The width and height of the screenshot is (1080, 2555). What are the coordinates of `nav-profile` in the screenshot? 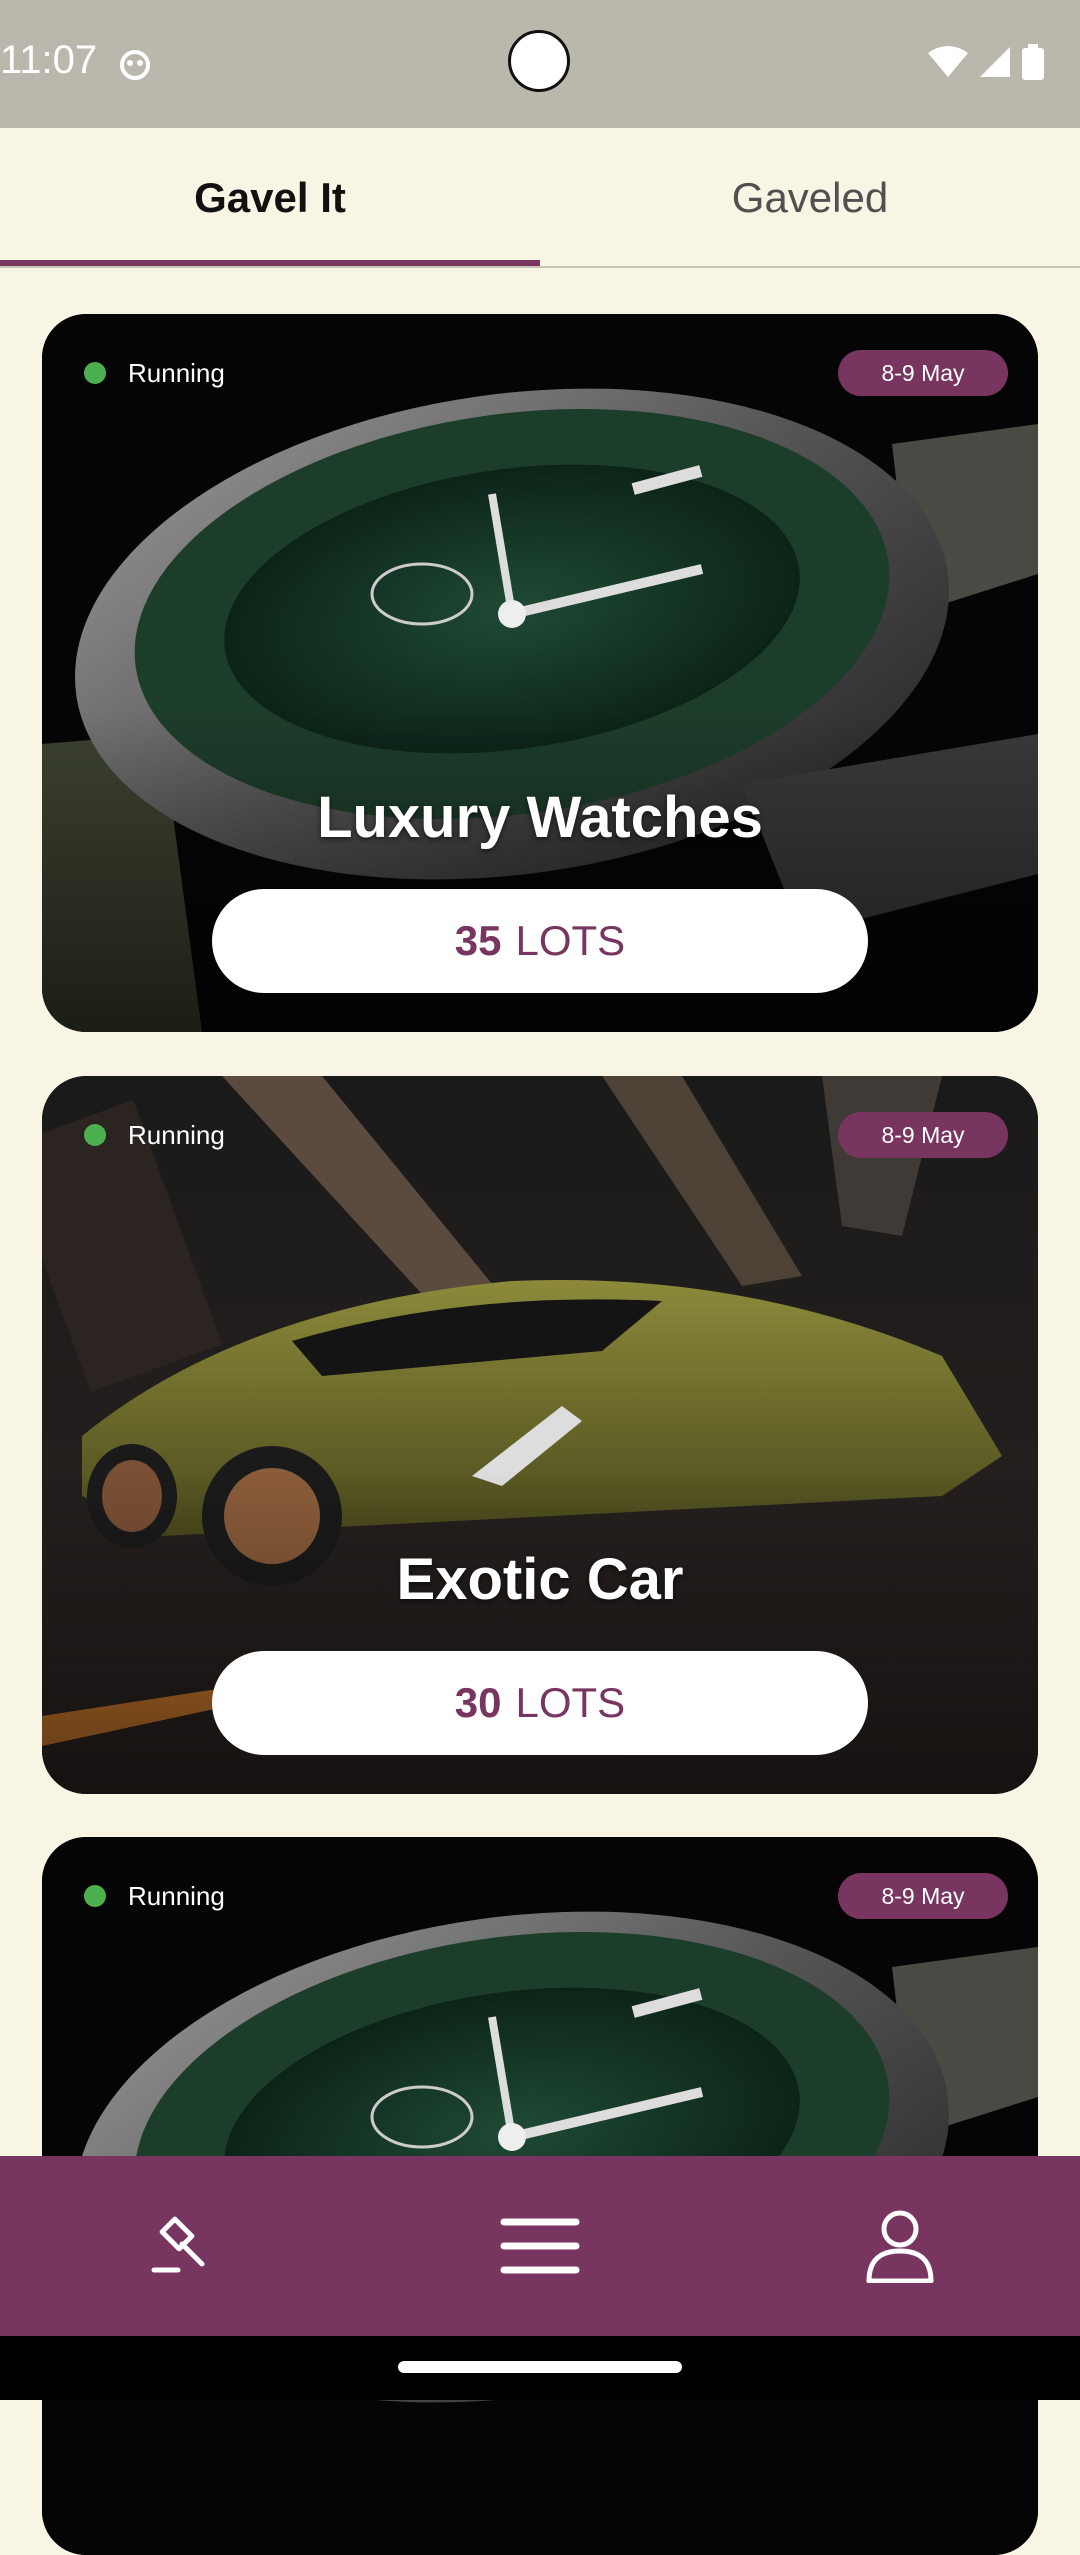 It's located at (900, 2246).